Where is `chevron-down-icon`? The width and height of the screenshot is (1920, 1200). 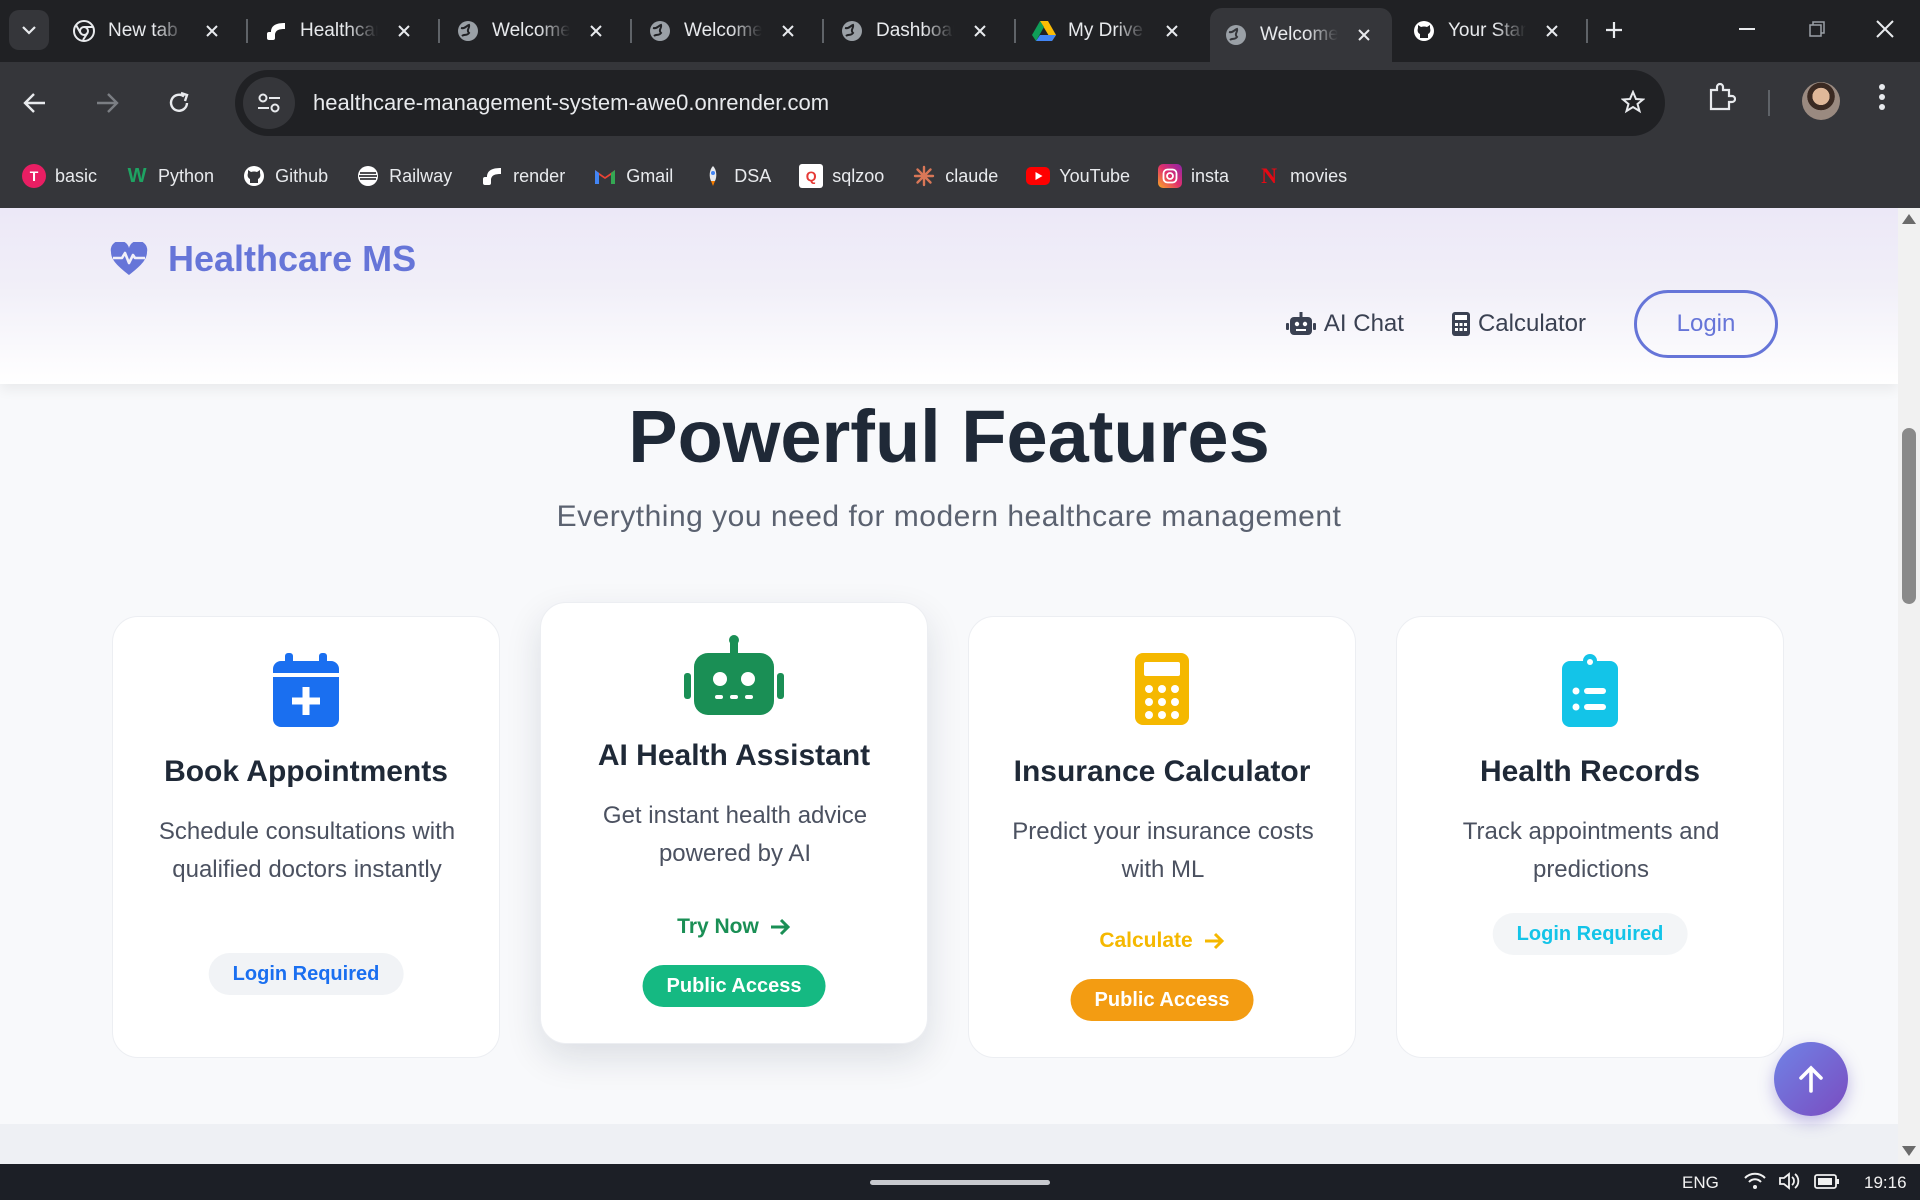
chevron-down-icon is located at coordinates (29, 30).